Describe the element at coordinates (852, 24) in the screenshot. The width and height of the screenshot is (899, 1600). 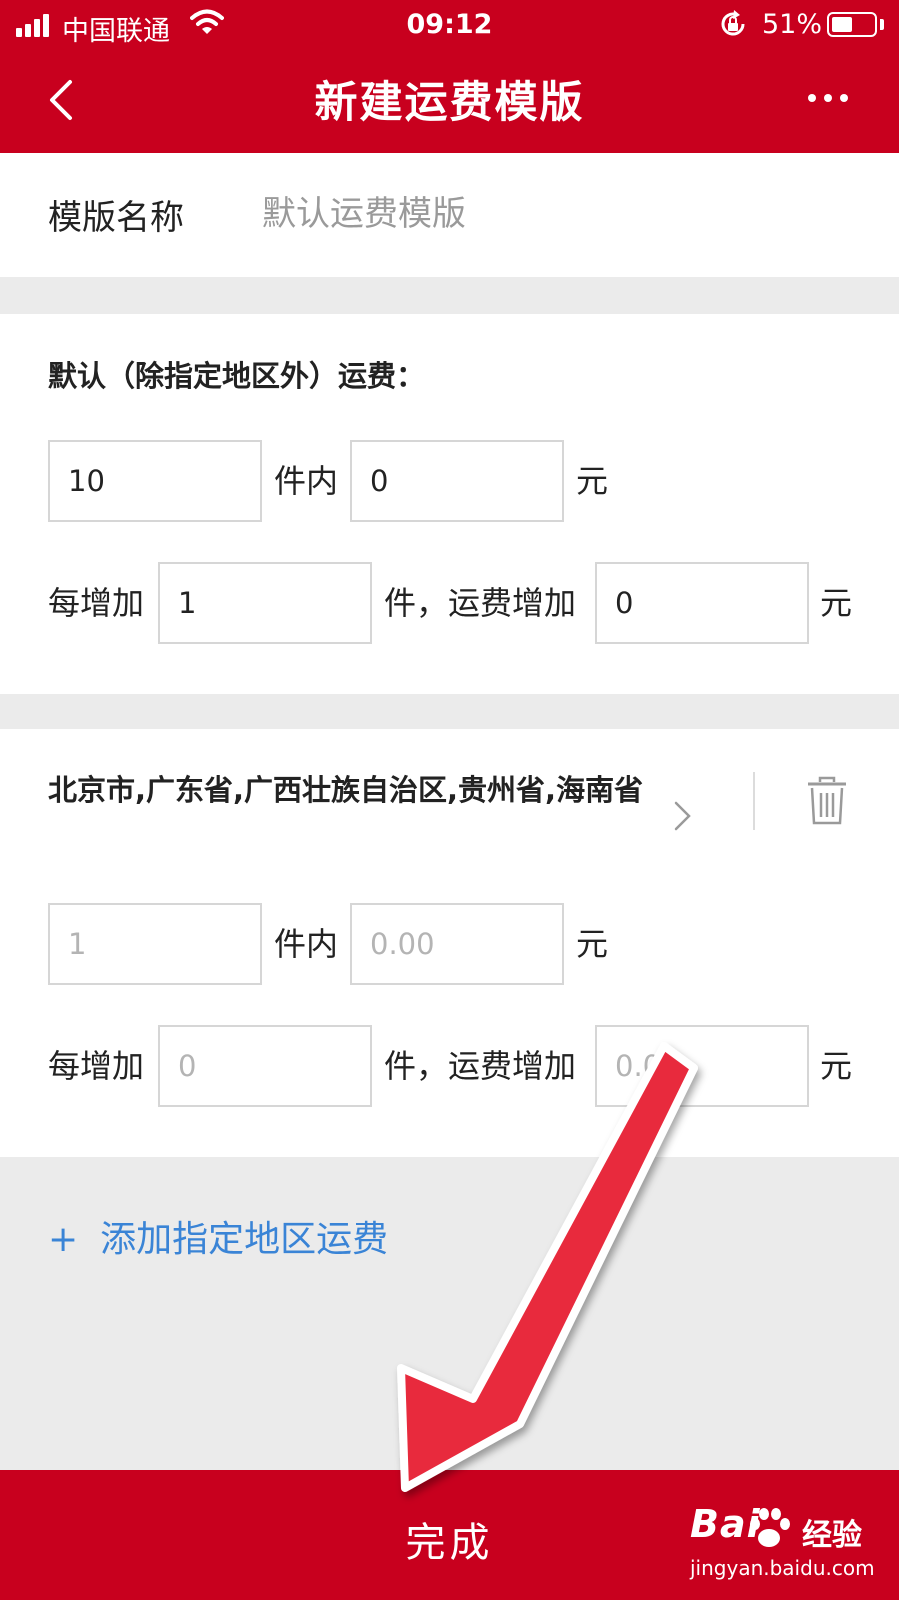
I see `battery-icon` at that location.